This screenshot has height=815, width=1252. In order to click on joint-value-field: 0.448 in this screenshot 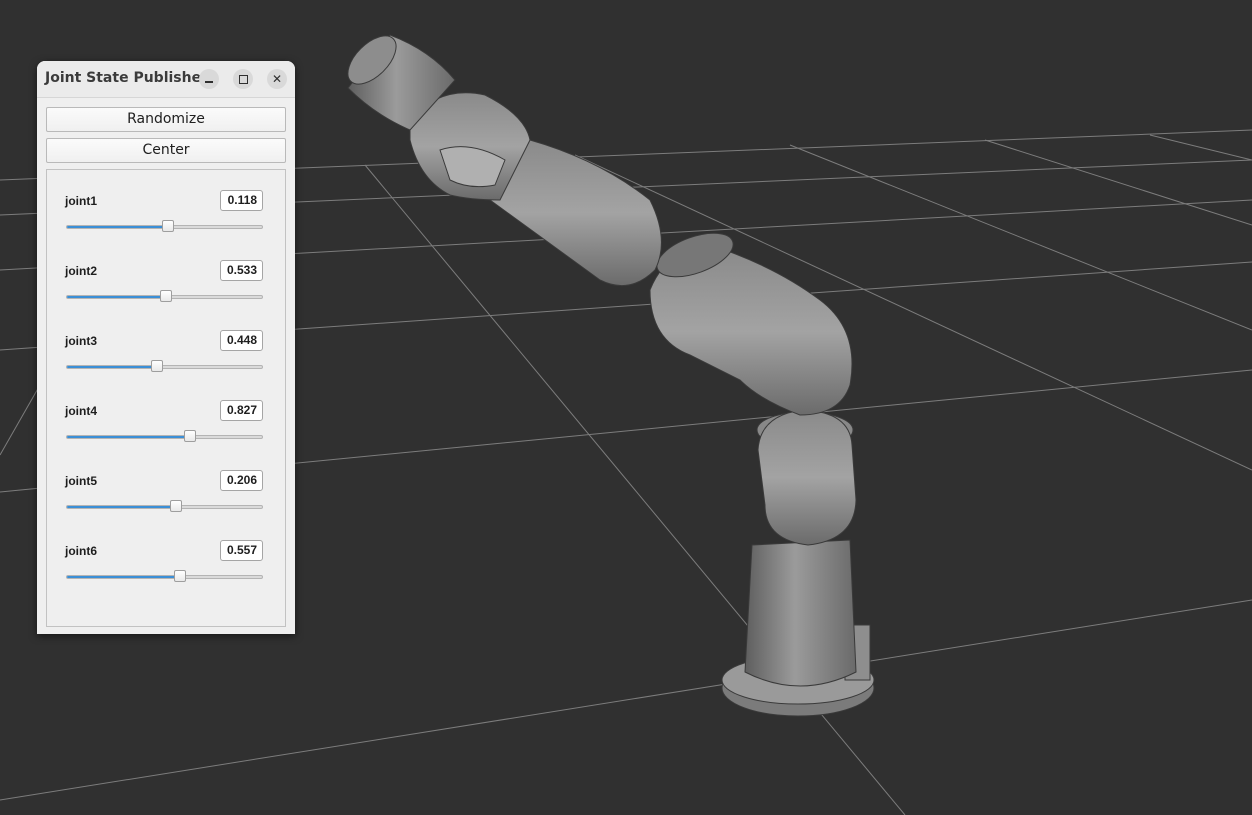, I will do `click(241, 340)`.